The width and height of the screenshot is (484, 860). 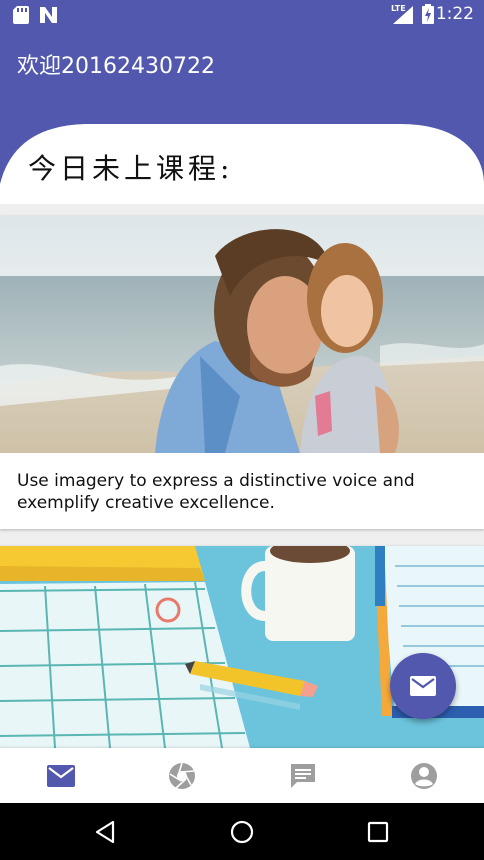 I want to click on nav-item-camera, so click(x=181, y=775).